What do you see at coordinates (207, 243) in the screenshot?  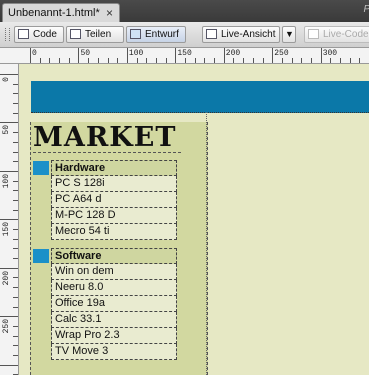 I see `layout-guide` at bounding box center [207, 243].